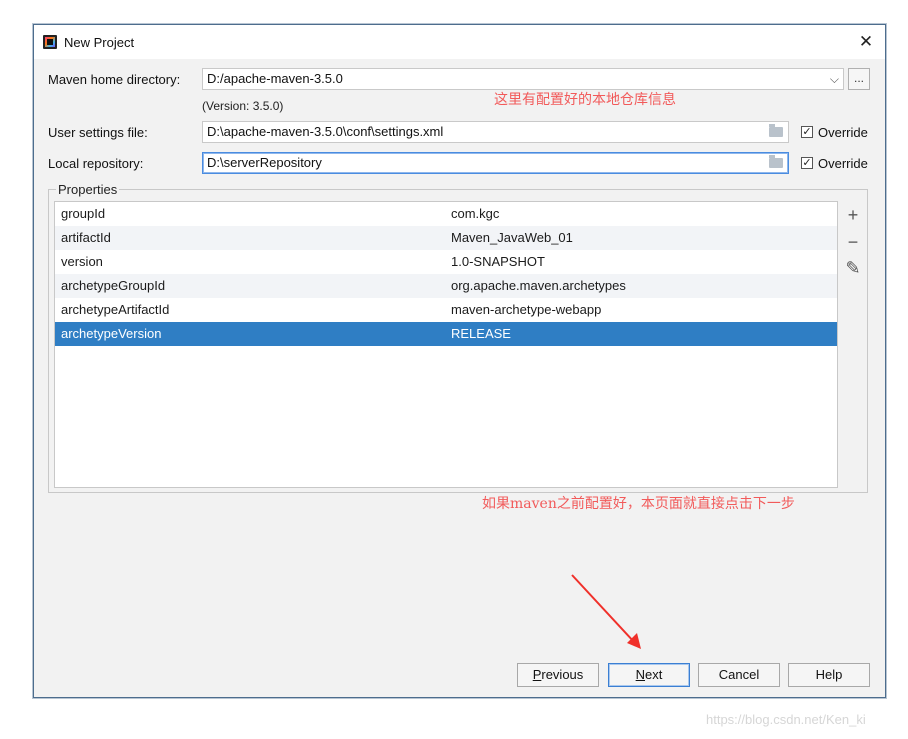 The height and width of the screenshot is (739, 908). Describe the element at coordinates (853, 215) in the screenshot. I see `add-icon: +` at that location.